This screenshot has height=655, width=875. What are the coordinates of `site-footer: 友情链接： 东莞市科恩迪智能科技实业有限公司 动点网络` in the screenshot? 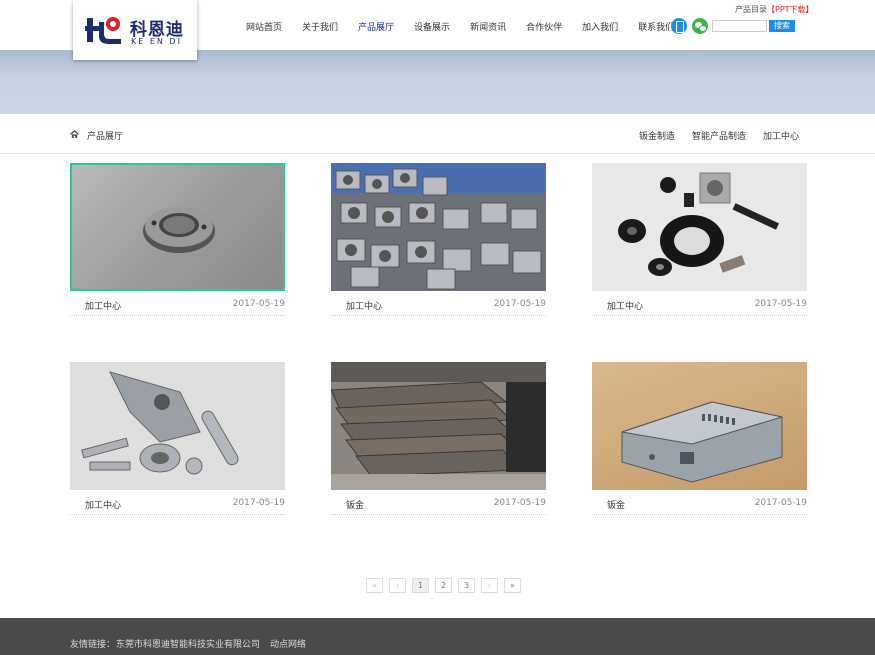 It's located at (437, 636).